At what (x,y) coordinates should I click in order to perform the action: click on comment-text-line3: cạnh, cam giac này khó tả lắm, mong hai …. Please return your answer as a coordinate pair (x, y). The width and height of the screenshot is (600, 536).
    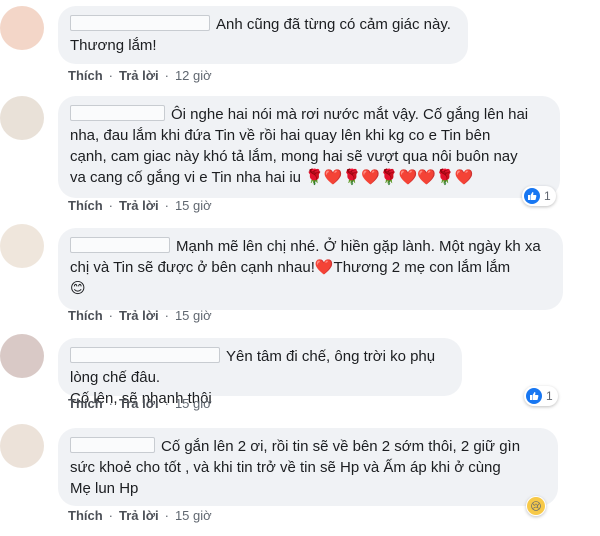
    Looking at the image, I should click on (294, 156).